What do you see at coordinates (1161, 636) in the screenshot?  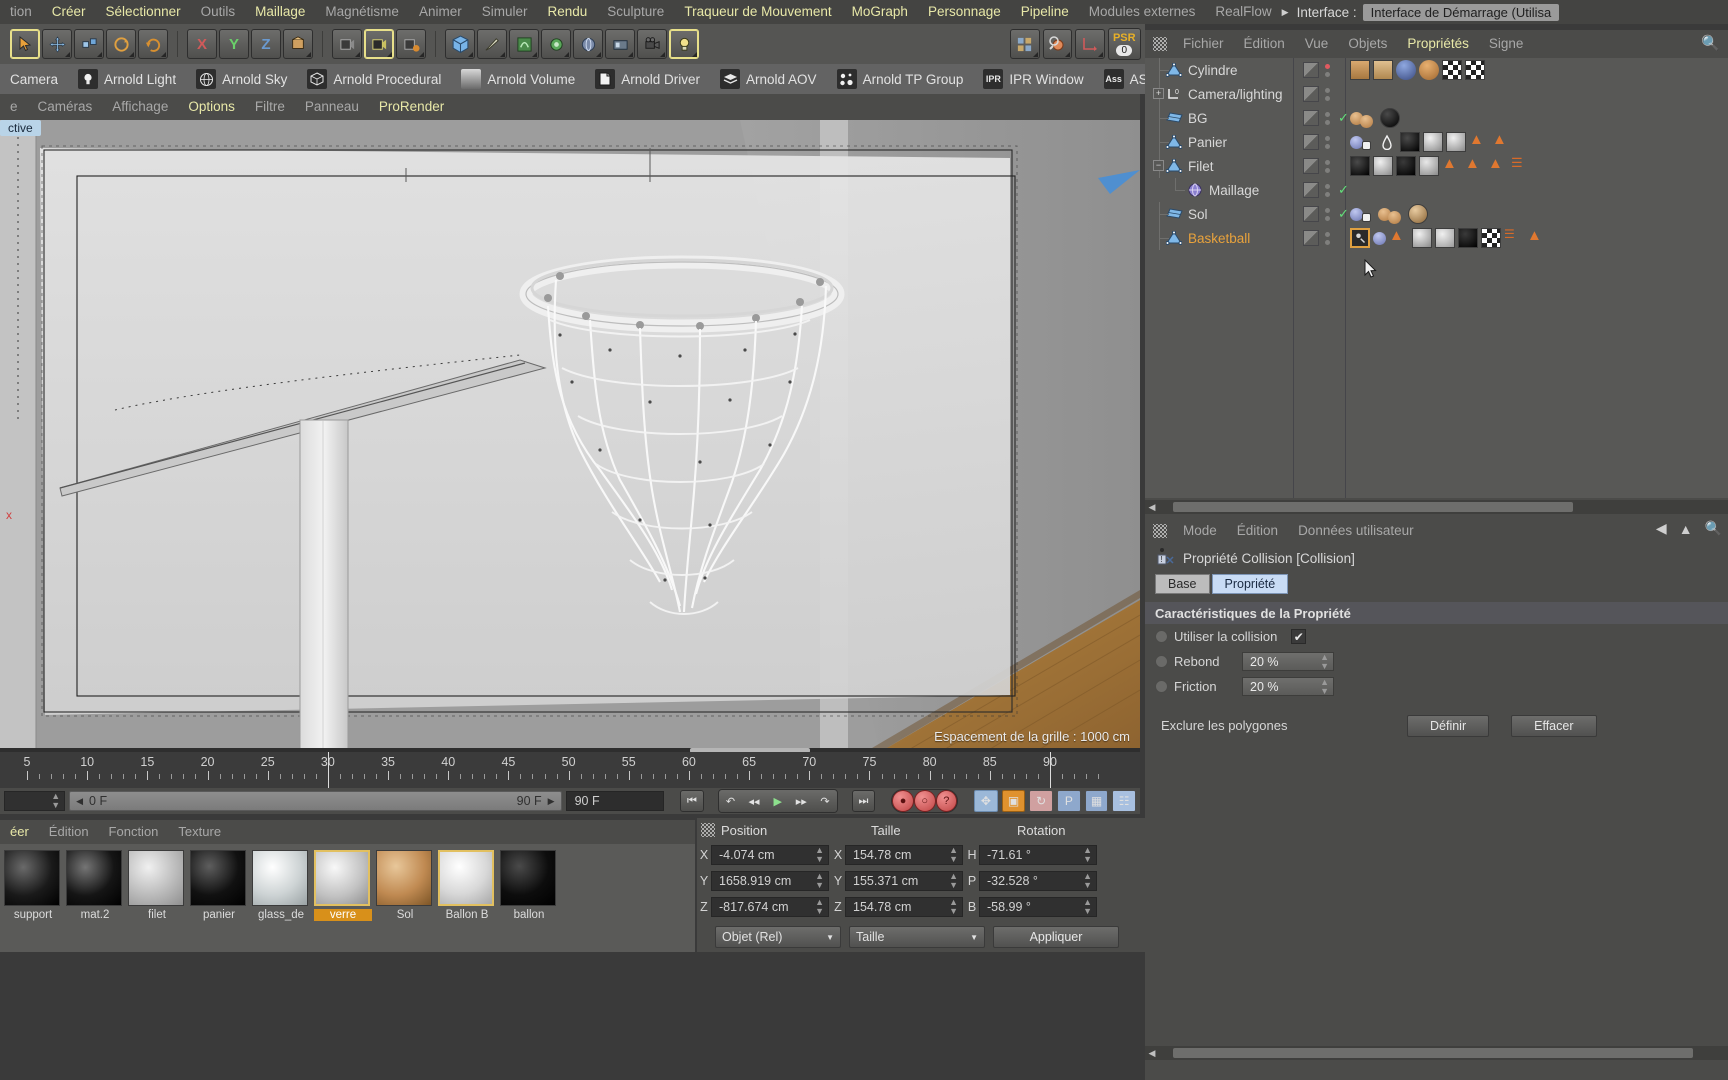 I see `animate-bullet-icon` at bounding box center [1161, 636].